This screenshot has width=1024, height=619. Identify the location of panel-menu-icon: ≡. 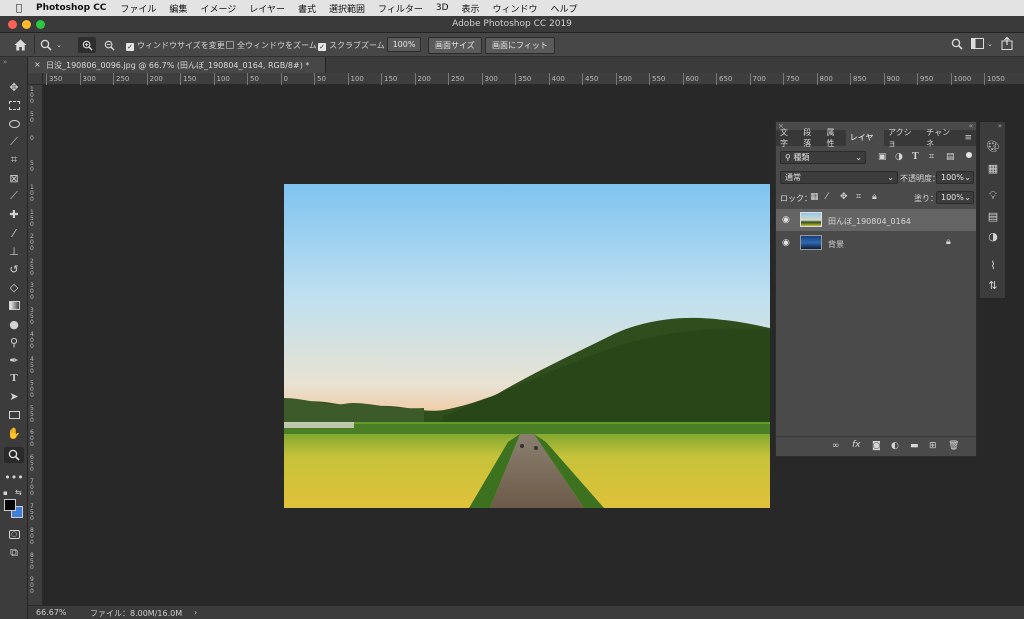
(968, 138).